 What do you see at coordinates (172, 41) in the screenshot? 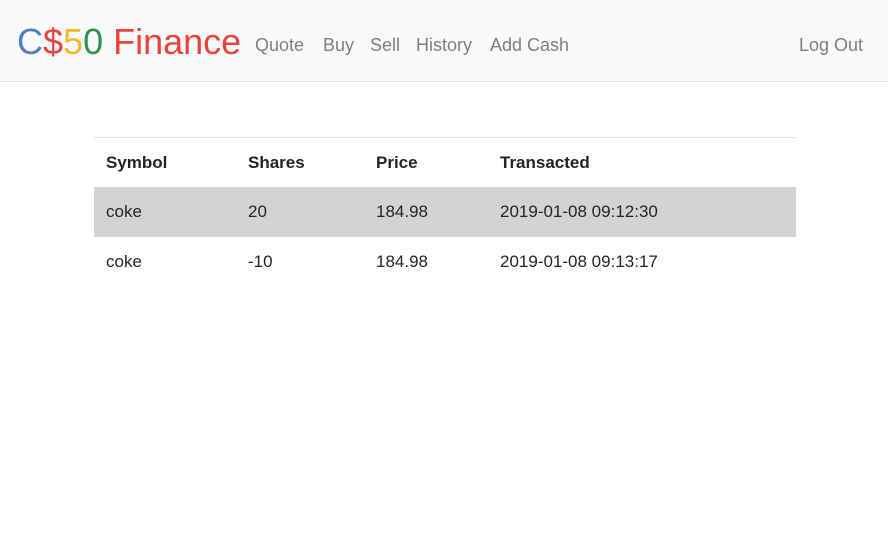
I see `brand-word-finance: Finance` at bounding box center [172, 41].